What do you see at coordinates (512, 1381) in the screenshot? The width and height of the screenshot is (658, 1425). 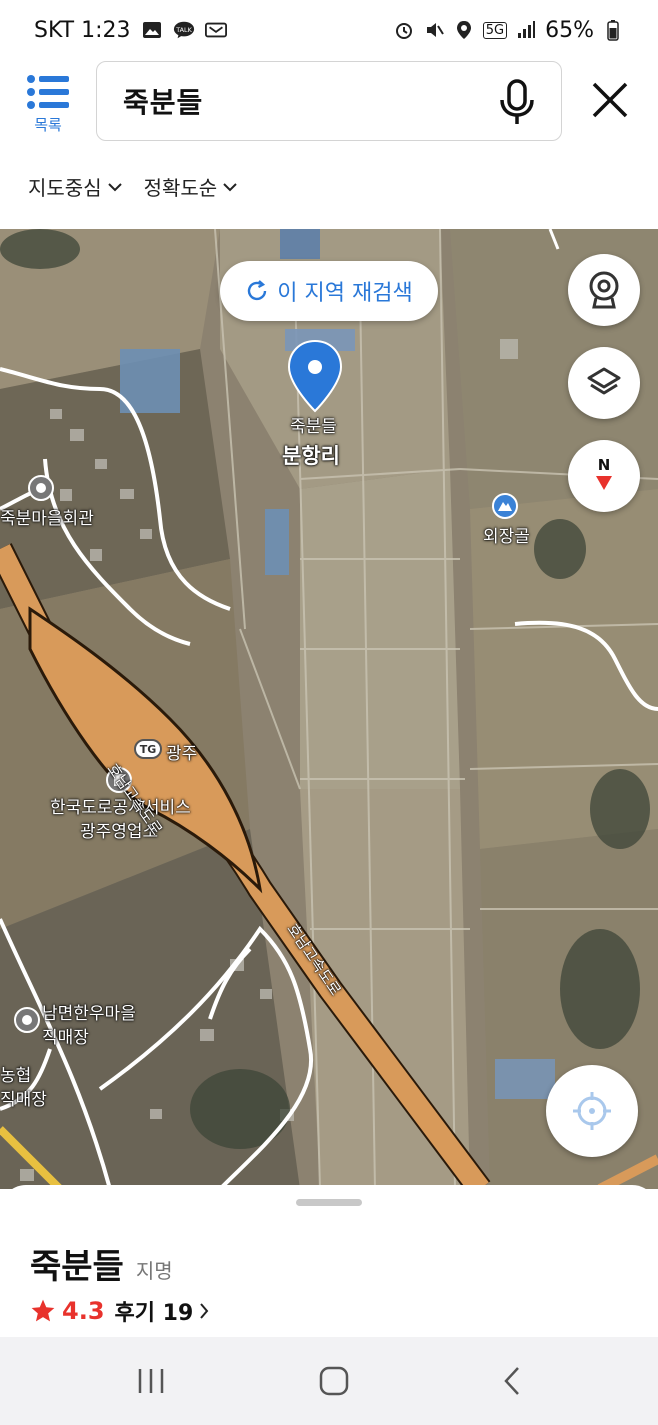 I see `back-icon` at bounding box center [512, 1381].